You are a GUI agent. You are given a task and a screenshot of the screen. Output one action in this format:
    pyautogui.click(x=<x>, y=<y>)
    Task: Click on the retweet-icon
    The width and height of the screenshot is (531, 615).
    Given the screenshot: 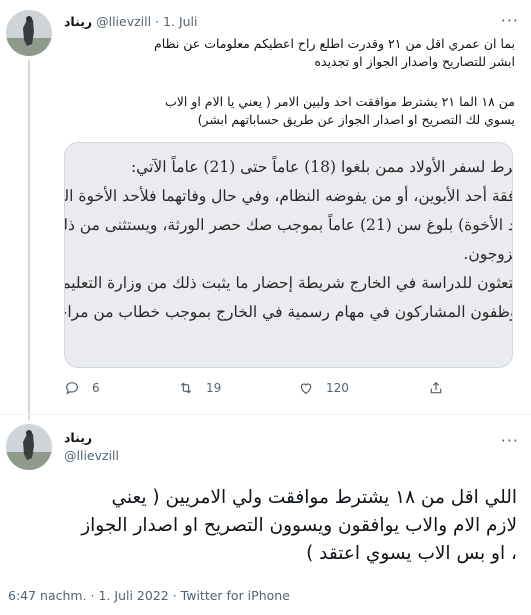 What is the action you would take?
    pyautogui.click(x=186, y=388)
    